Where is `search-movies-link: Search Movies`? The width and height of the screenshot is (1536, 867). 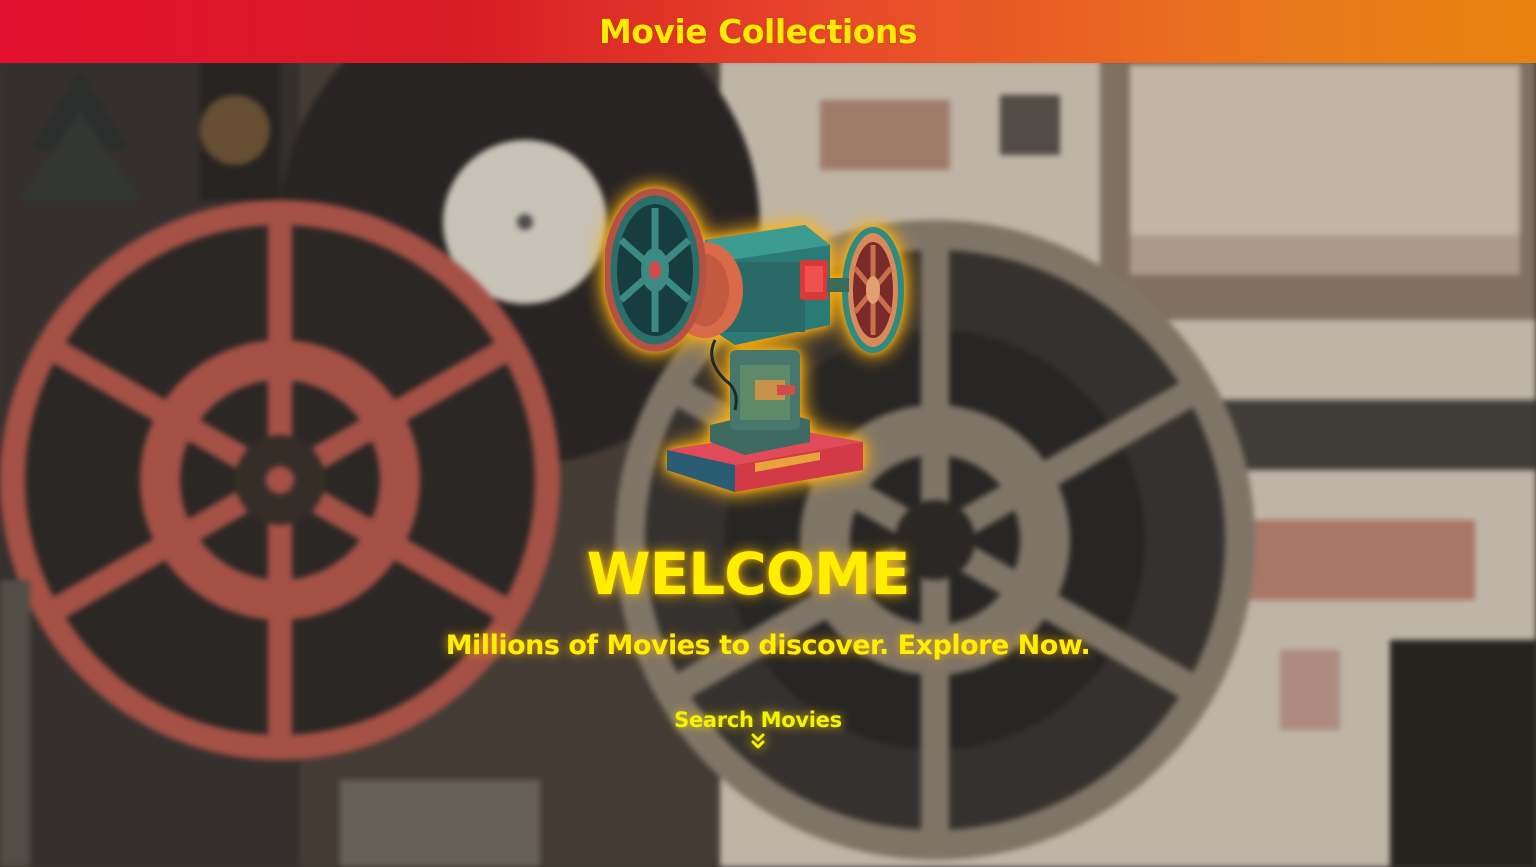
search-movies-link: Search Movies is located at coordinates (758, 730).